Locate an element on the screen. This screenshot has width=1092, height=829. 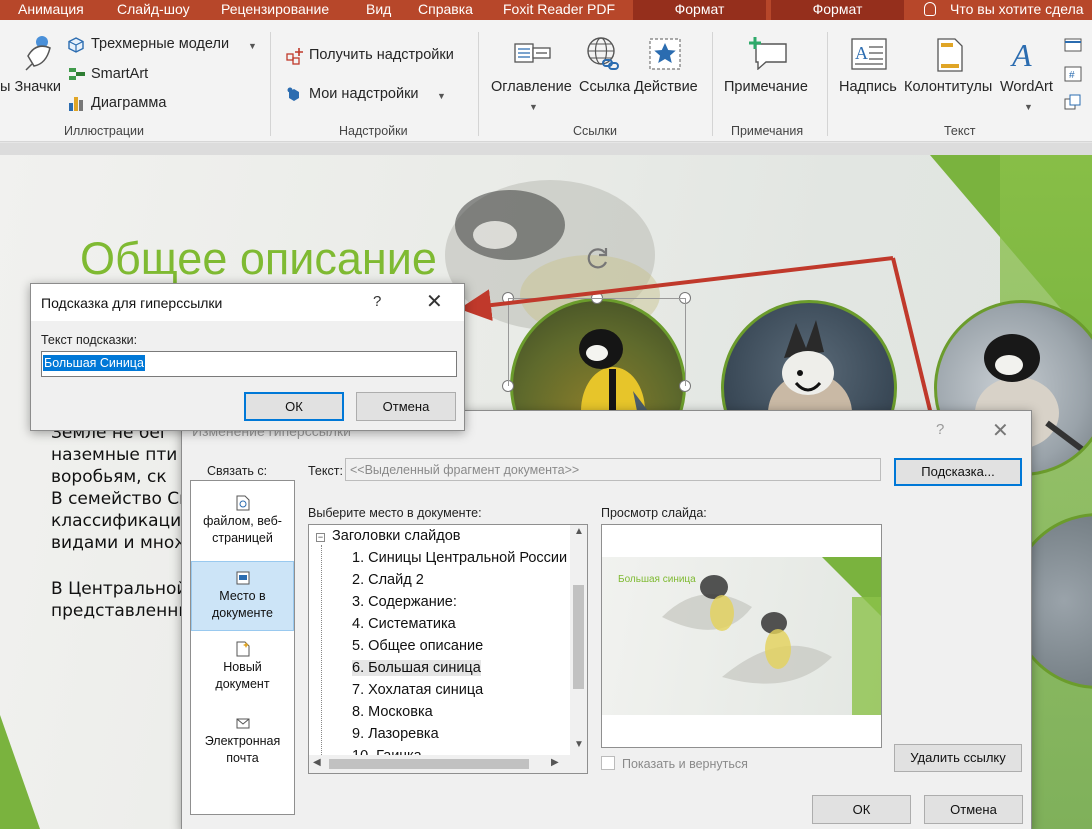
tree-item-selected: 6. Большая синица is located at coordinates (416, 668).